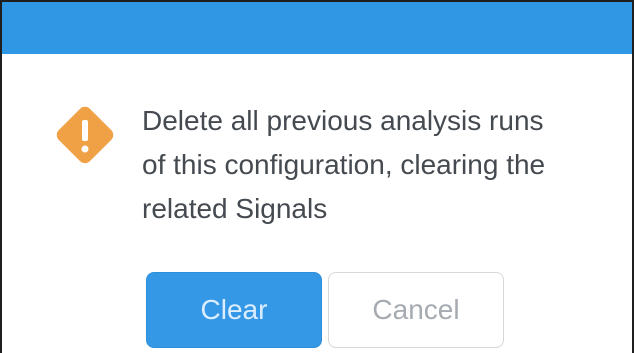 This screenshot has width=640, height=353. What do you see at coordinates (85, 135) in the screenshot?
I see `warning-icon` at bounding box center [85, 135].